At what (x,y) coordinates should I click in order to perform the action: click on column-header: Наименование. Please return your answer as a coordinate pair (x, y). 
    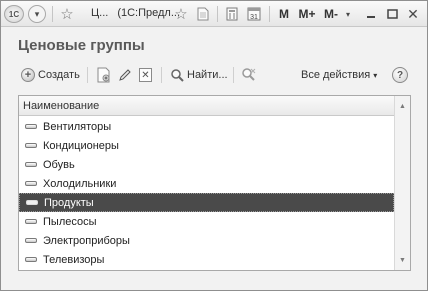
    Looking at the image, I should click on (206, 106).